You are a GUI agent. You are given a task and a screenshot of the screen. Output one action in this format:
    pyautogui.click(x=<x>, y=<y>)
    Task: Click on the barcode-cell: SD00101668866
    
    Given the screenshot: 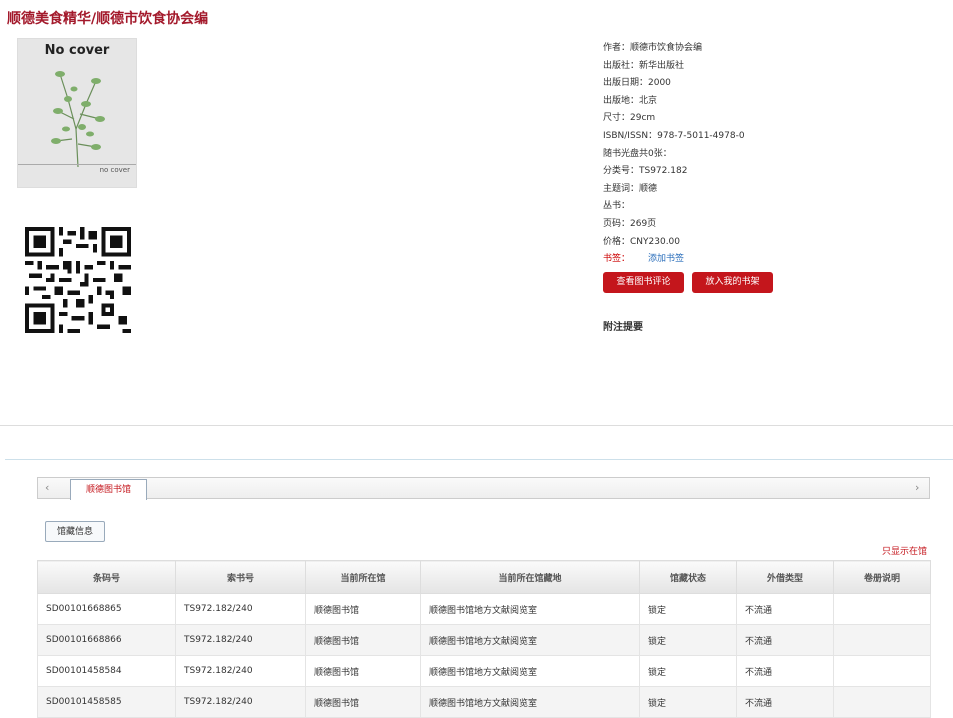 What is the action you would take?
    pyautogui.click(x=106, y=640)
    